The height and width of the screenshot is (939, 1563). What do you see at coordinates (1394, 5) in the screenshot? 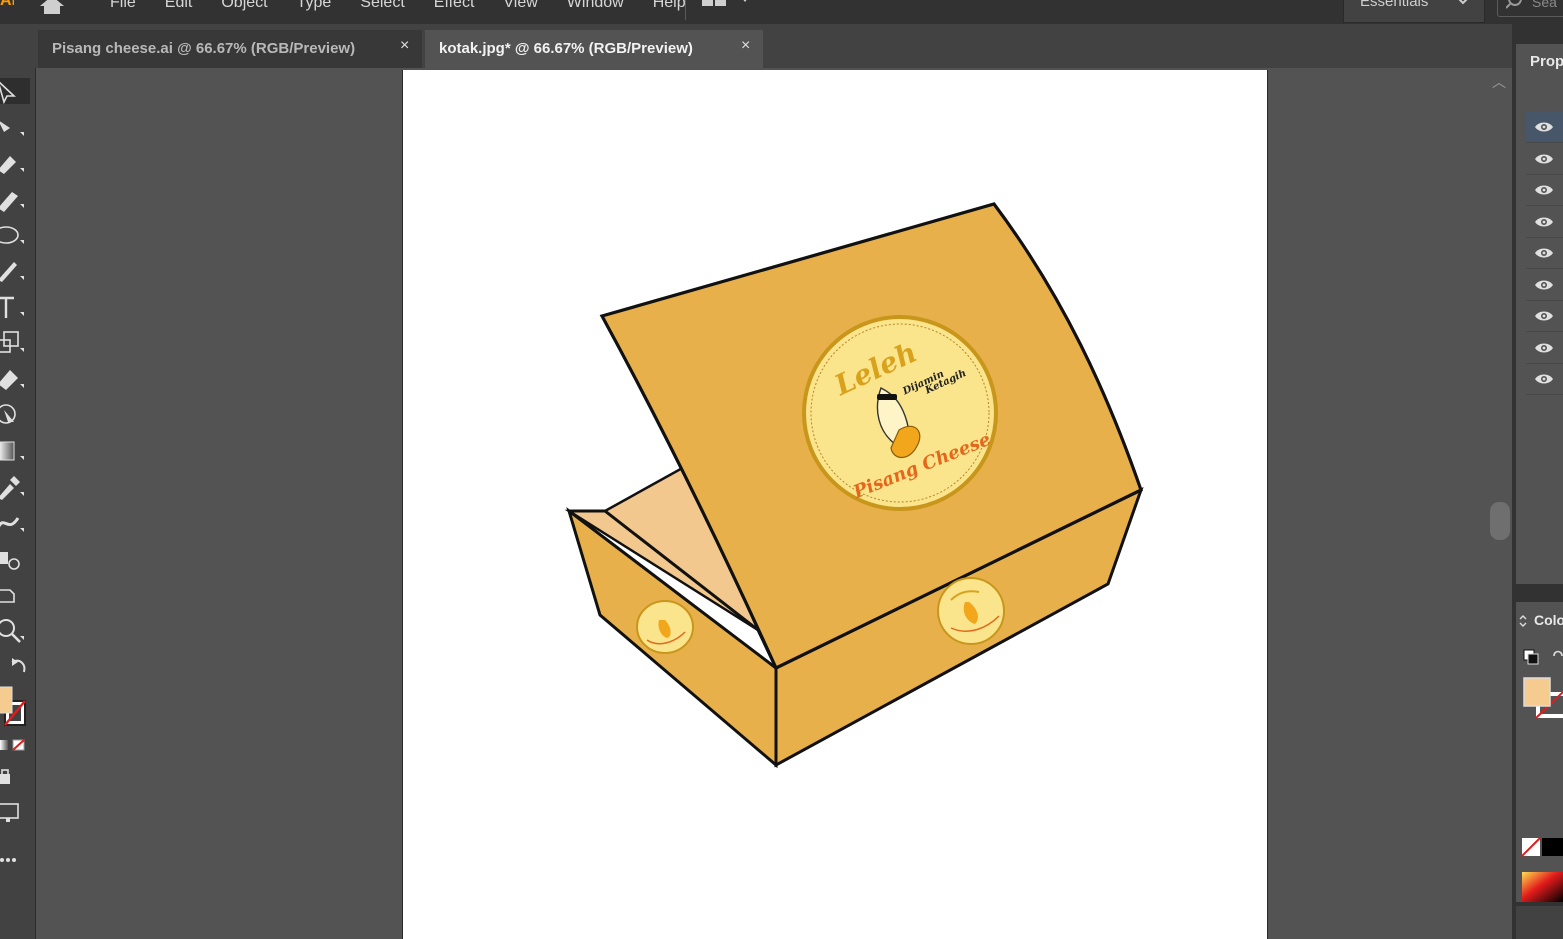
I see `workspace-label: Essentials` at bounding box center [1394, 5].